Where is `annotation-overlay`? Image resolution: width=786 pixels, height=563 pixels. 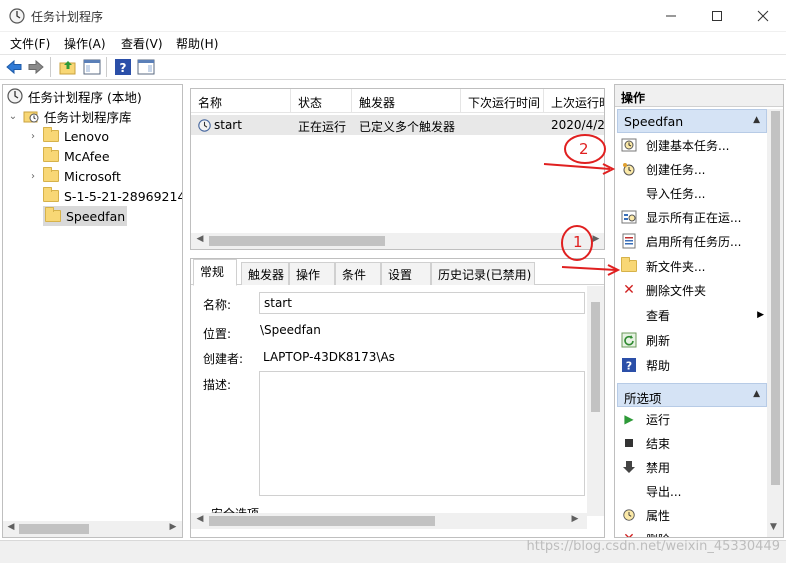
annotation-overlay is located at coordinates (582, 205).